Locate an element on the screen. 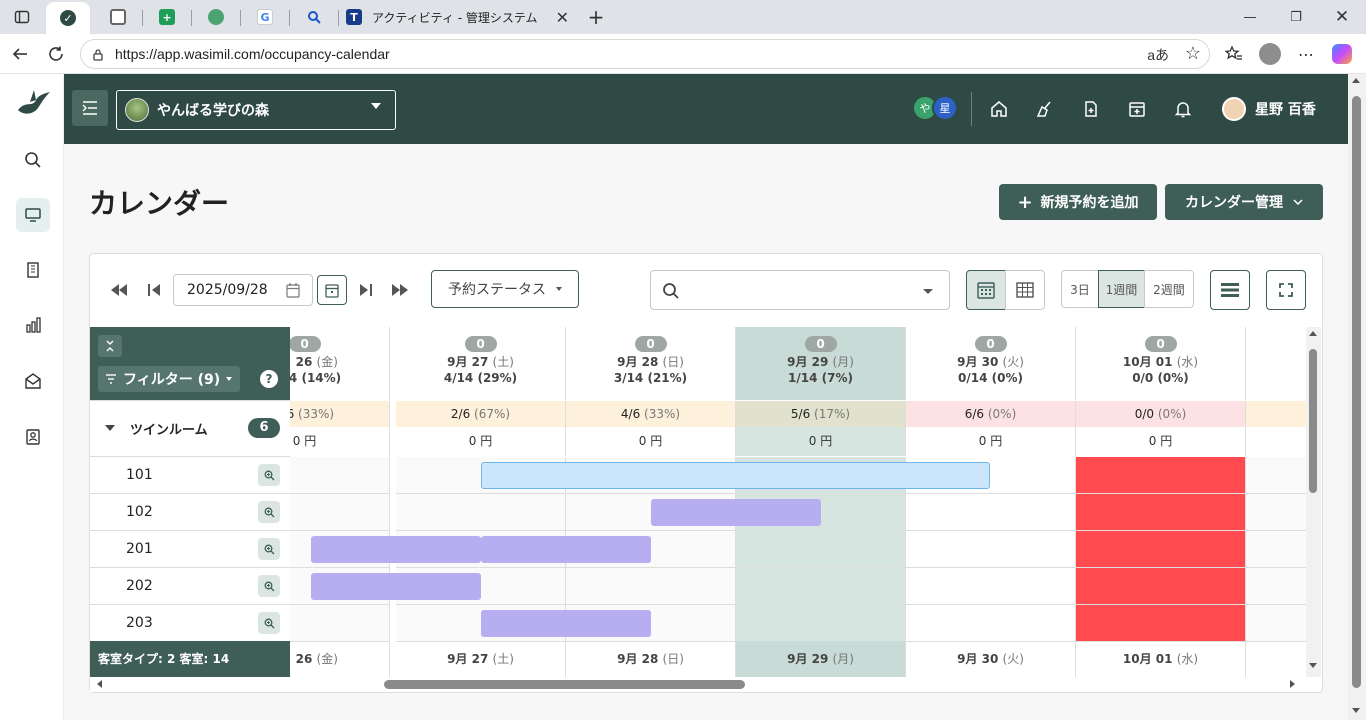  copilot-button is located at coordinates (1342, 54).